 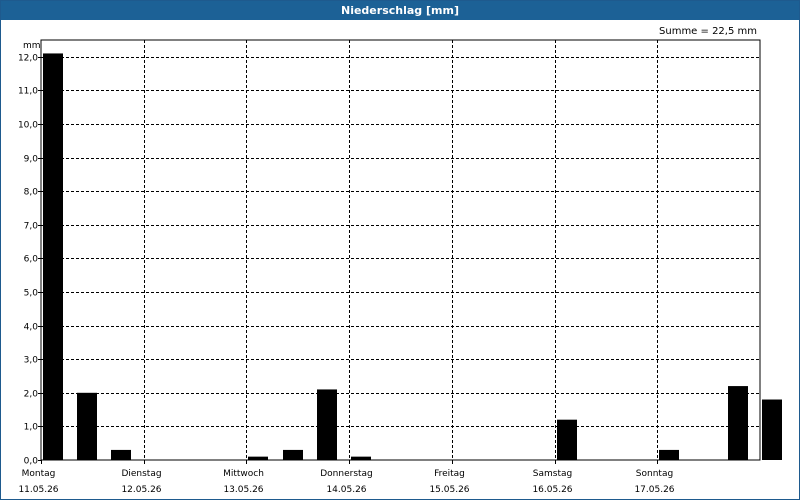 I want to click on y-tick-label: 5,0, so click(x=31, y=294).